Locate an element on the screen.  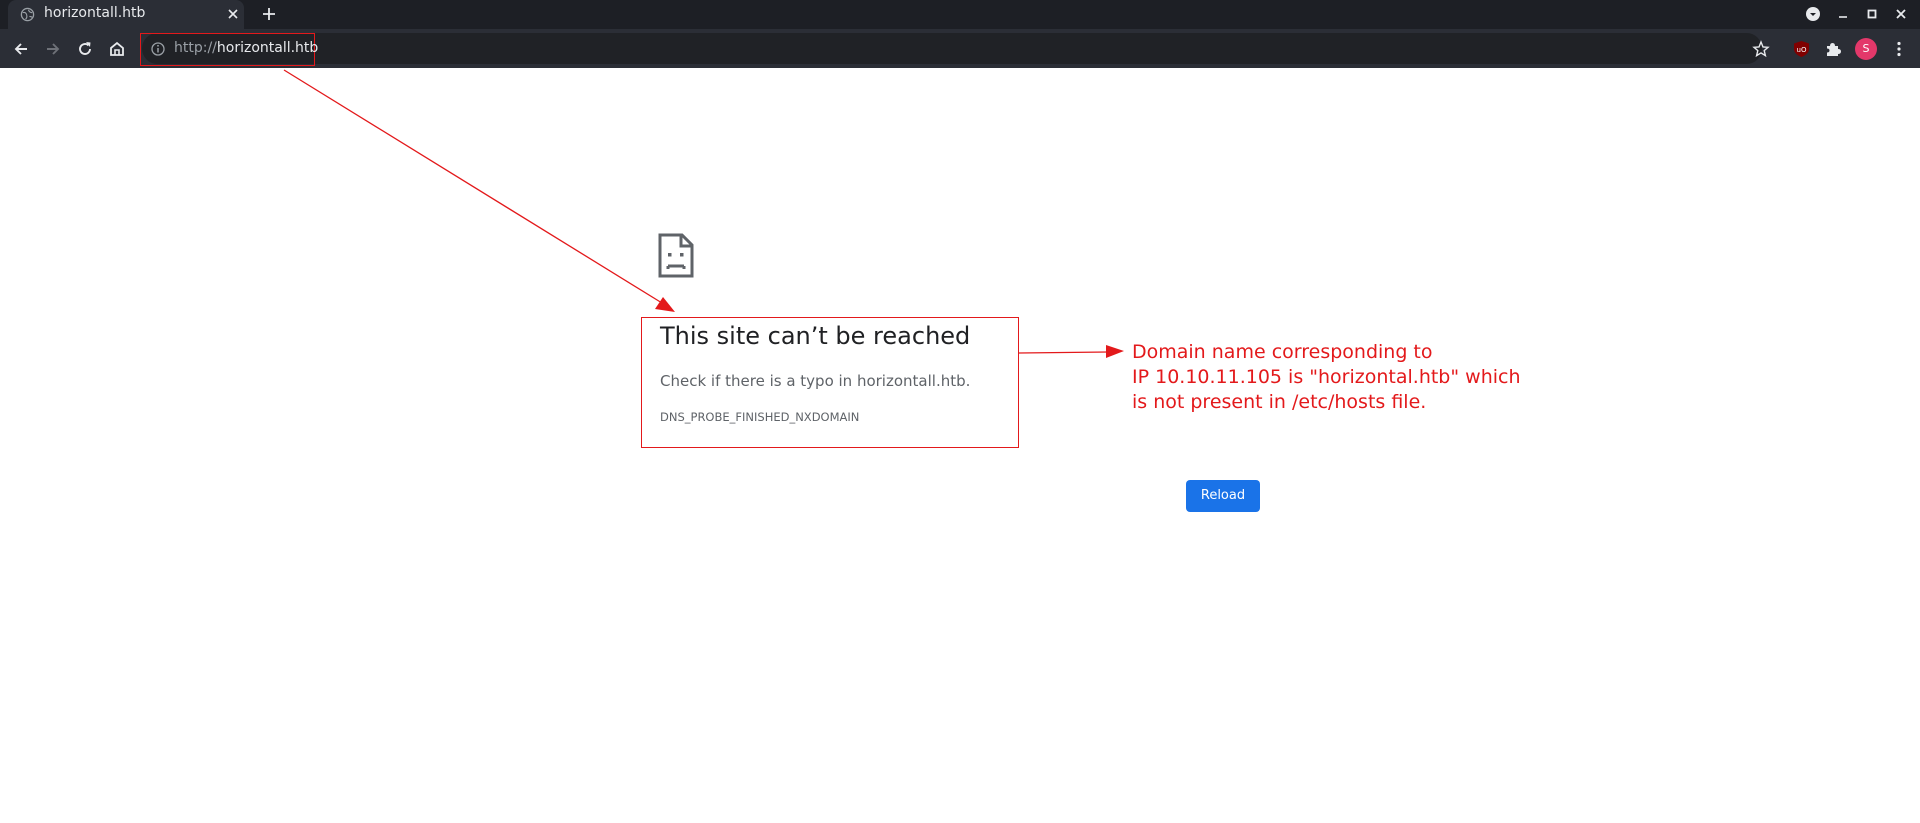
tab-strip: horizontall.htb is located at coordinates (960, 14).